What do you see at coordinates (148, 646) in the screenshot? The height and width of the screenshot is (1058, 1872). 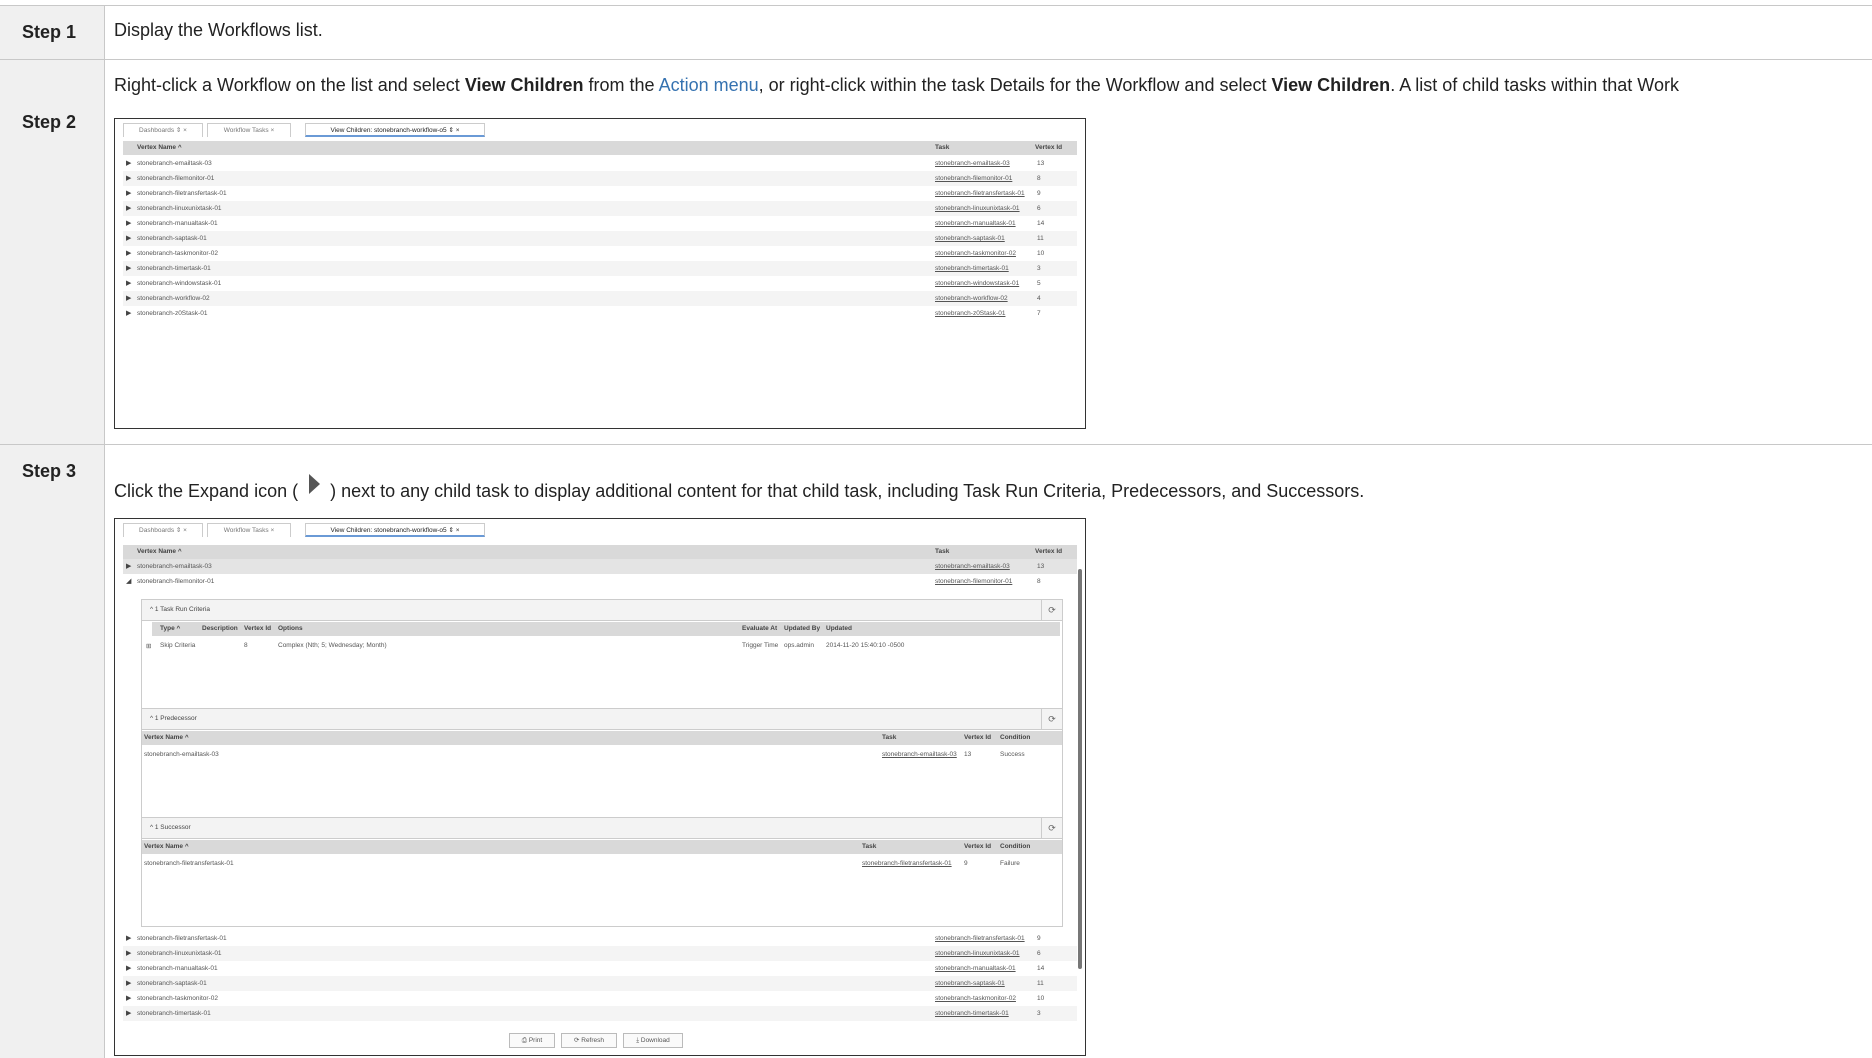 I see `plus-icon: ⊞` at bounding box center [148, 646].